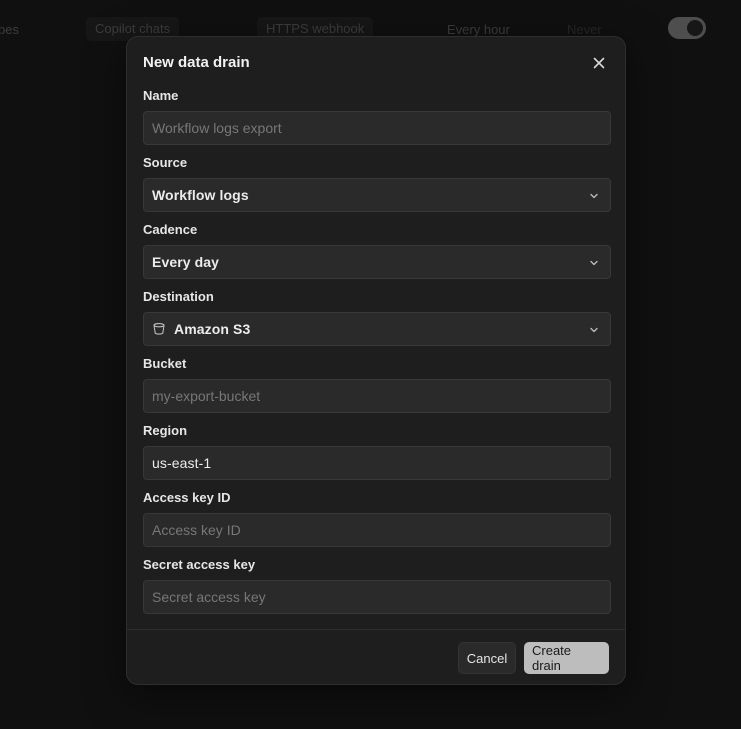  Describe the element at coordinates (377, 128) in the screenshot. I see `name-input: Workflow logs export` at that location.